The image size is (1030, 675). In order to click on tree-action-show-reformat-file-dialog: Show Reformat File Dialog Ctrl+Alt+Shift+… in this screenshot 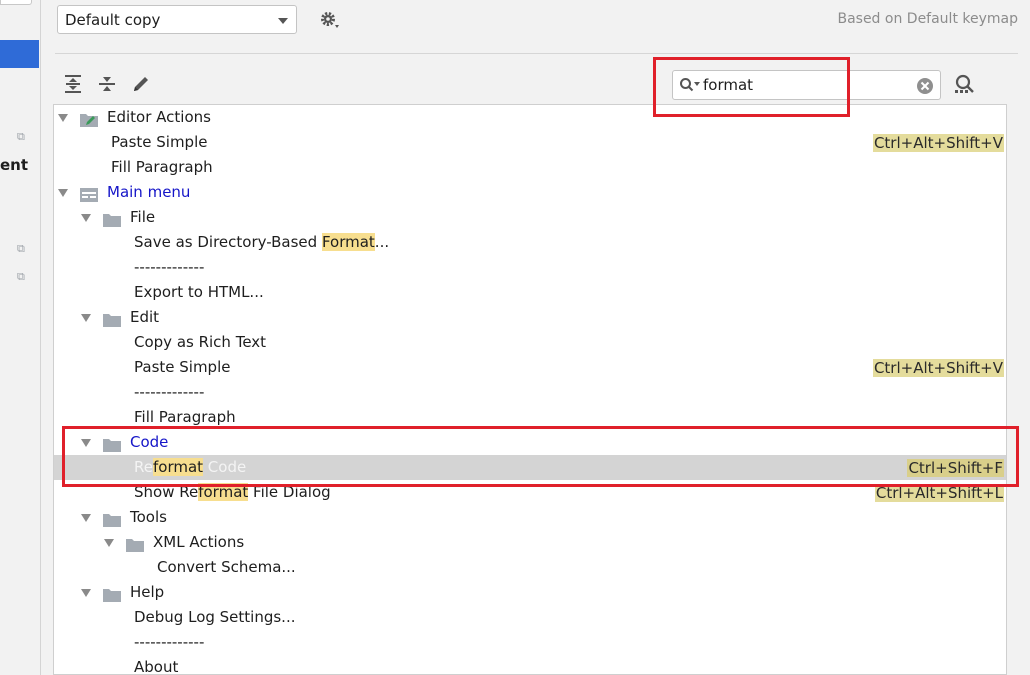, I will do `click(530, 492)`.